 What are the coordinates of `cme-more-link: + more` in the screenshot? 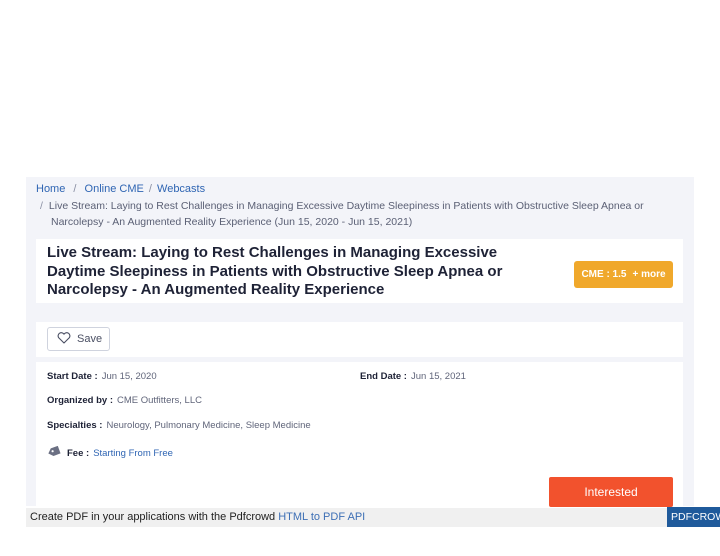 It's located at (648, 274).